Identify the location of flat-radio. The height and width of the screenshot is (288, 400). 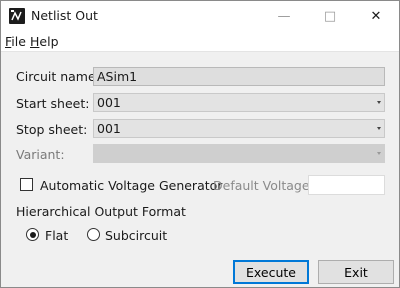
(32, 234).